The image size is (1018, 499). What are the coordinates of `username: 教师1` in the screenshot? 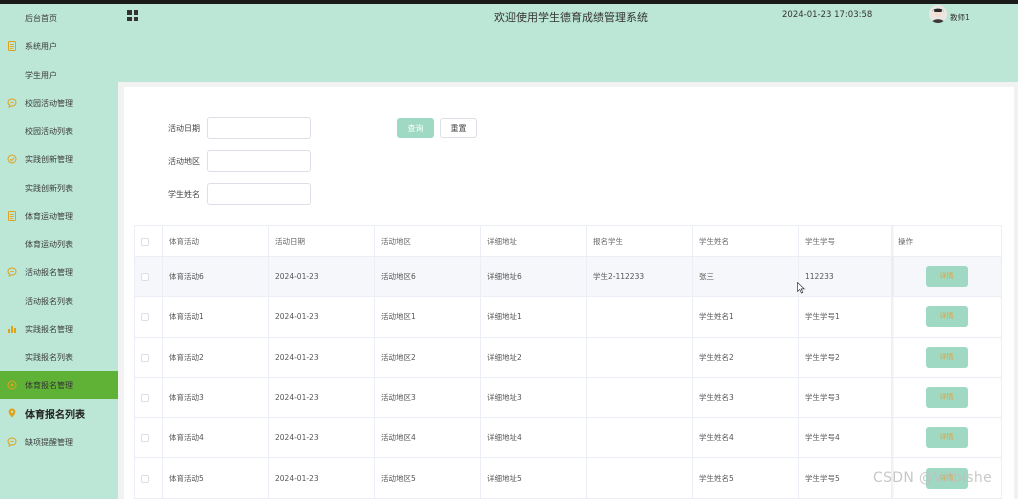 It's located at (960, 17).